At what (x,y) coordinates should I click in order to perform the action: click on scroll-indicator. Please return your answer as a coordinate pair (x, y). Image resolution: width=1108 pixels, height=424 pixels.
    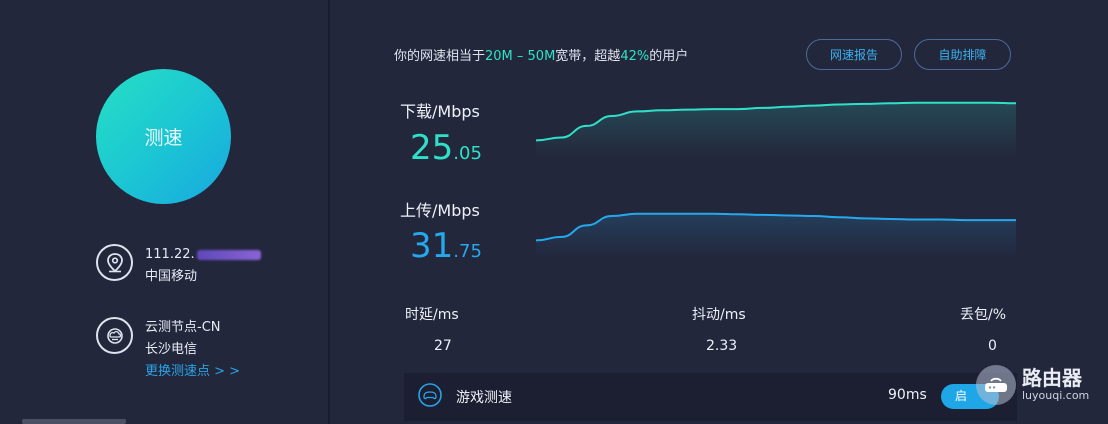
    Looking at the image, I should click on (74, 421).